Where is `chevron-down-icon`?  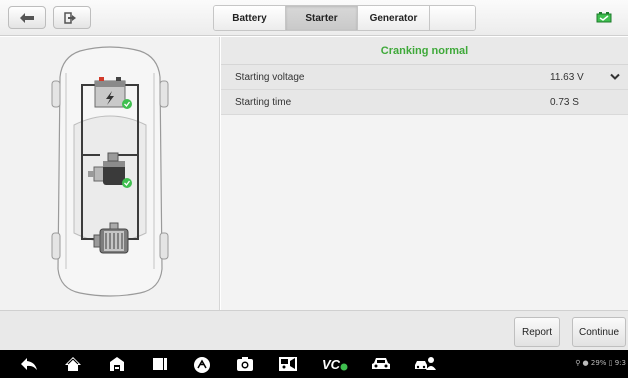 chevron-down-icon is located at coordinates (615, 77).